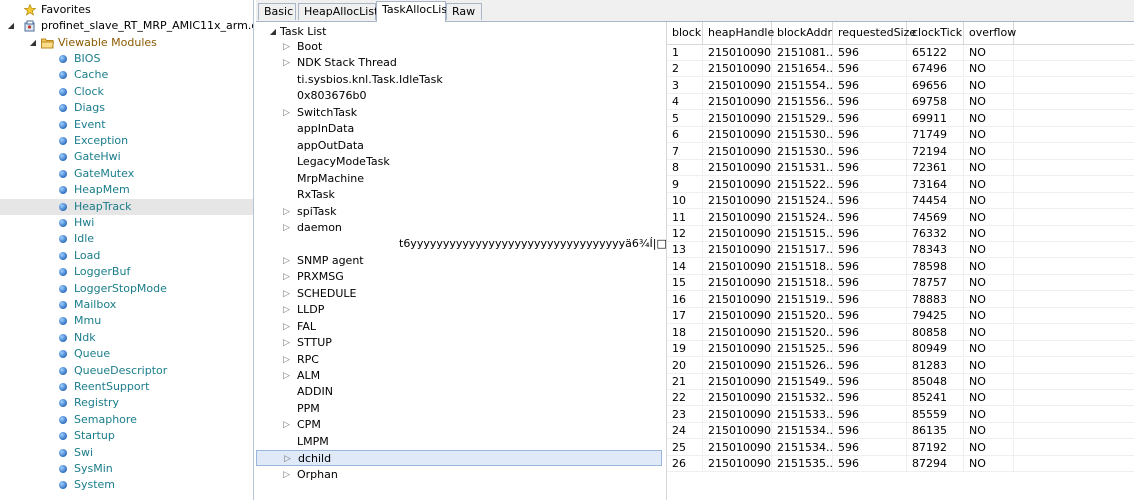  Describe the element at coordinates (459, 129) in the screenshot. I see `task-item: appInData` at that location.